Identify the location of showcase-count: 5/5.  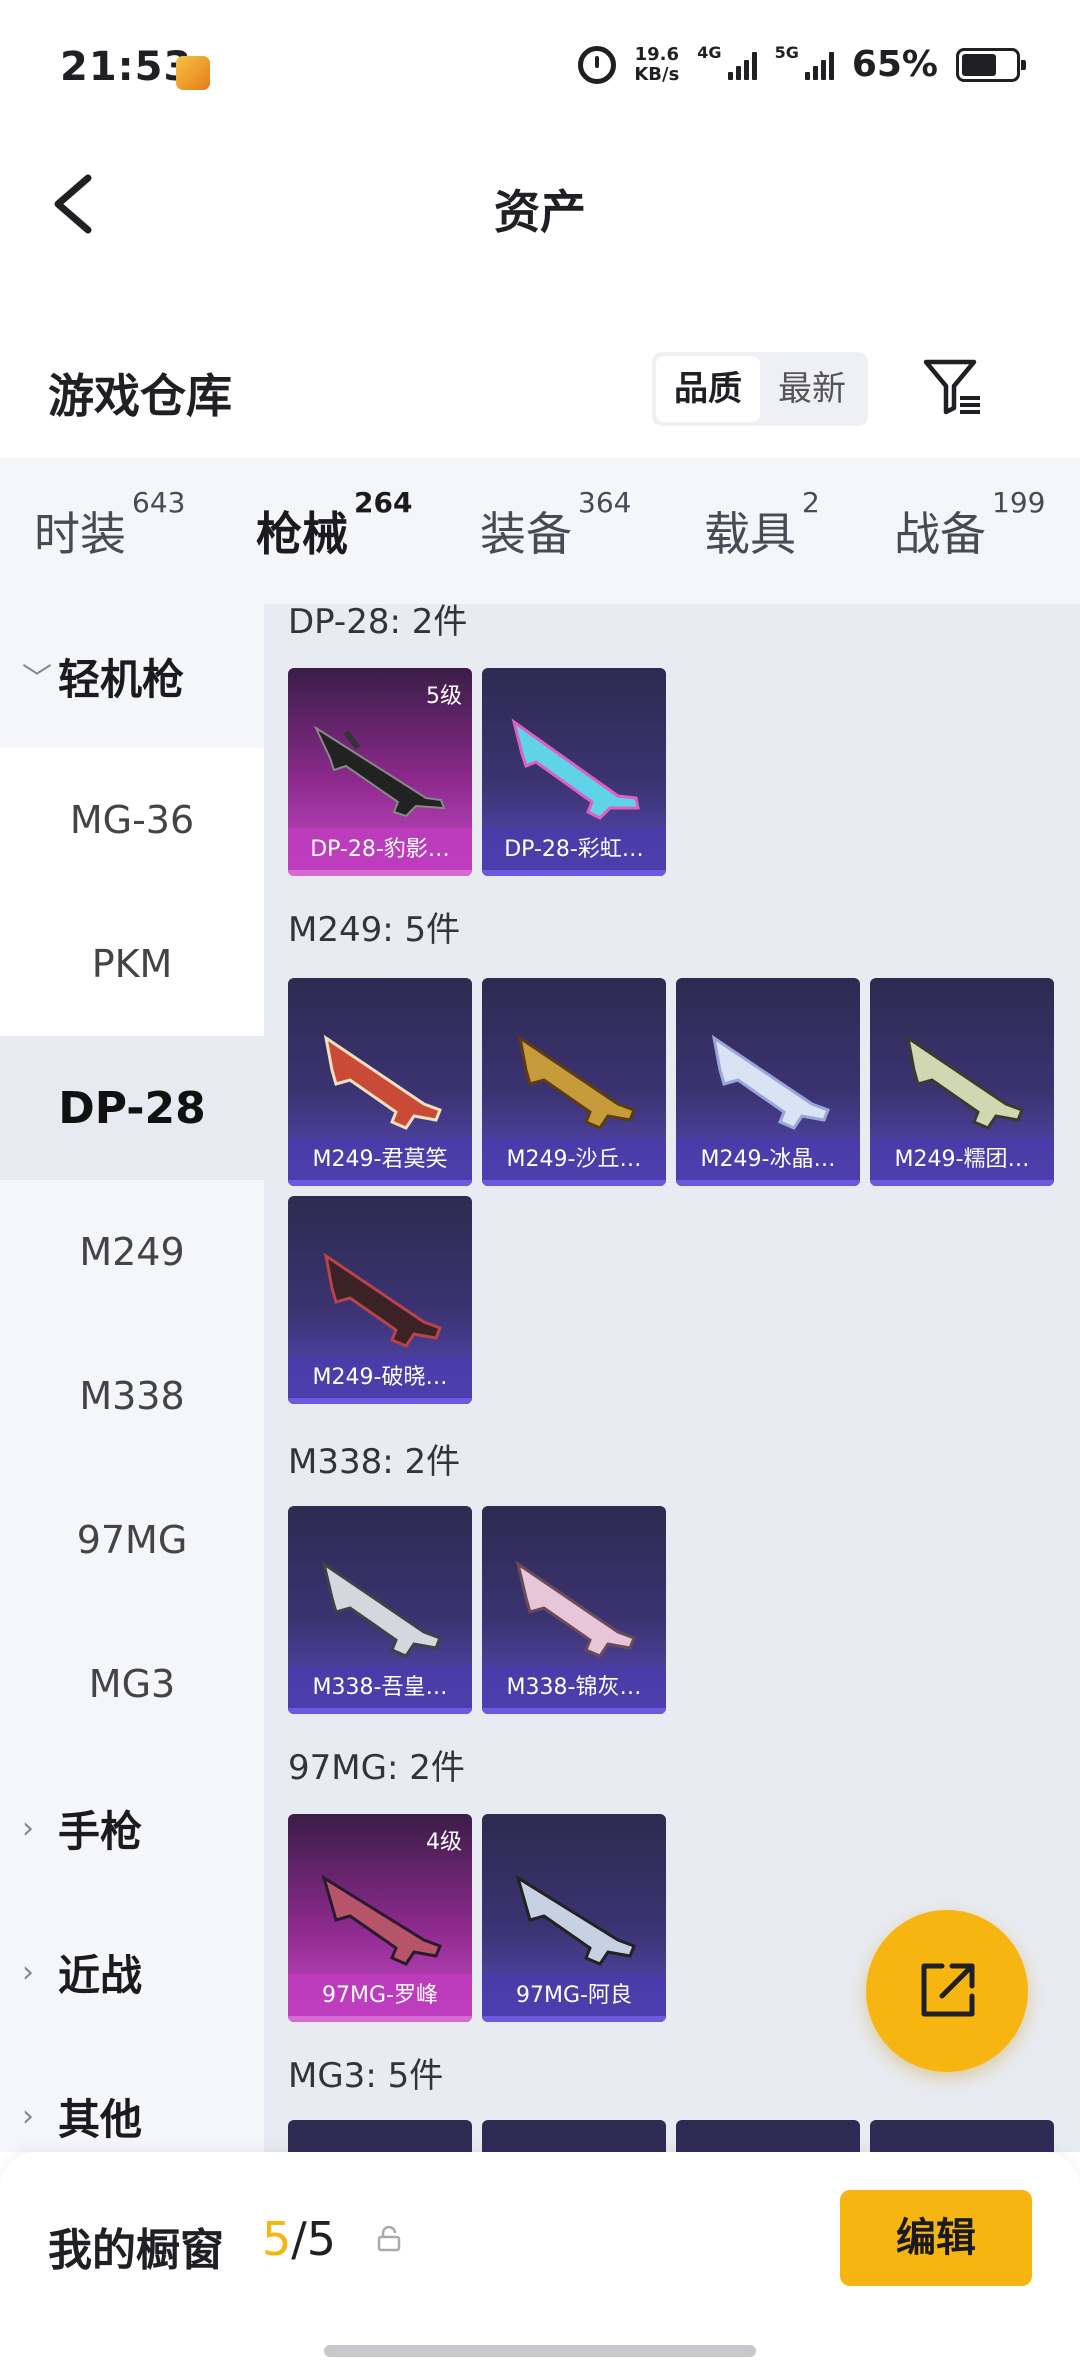
(299, 2239).